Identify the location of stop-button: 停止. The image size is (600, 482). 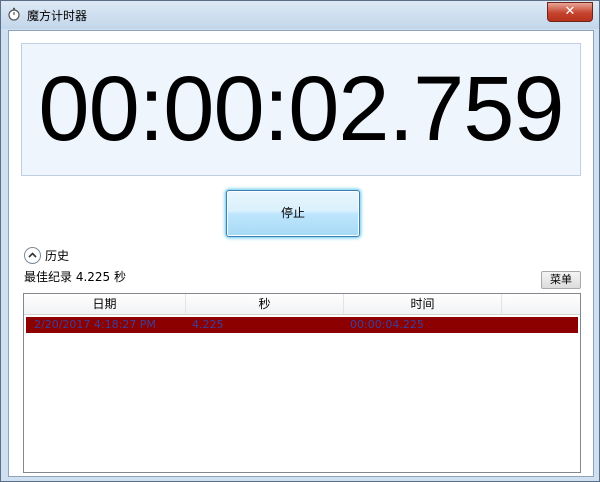
(293, 213).